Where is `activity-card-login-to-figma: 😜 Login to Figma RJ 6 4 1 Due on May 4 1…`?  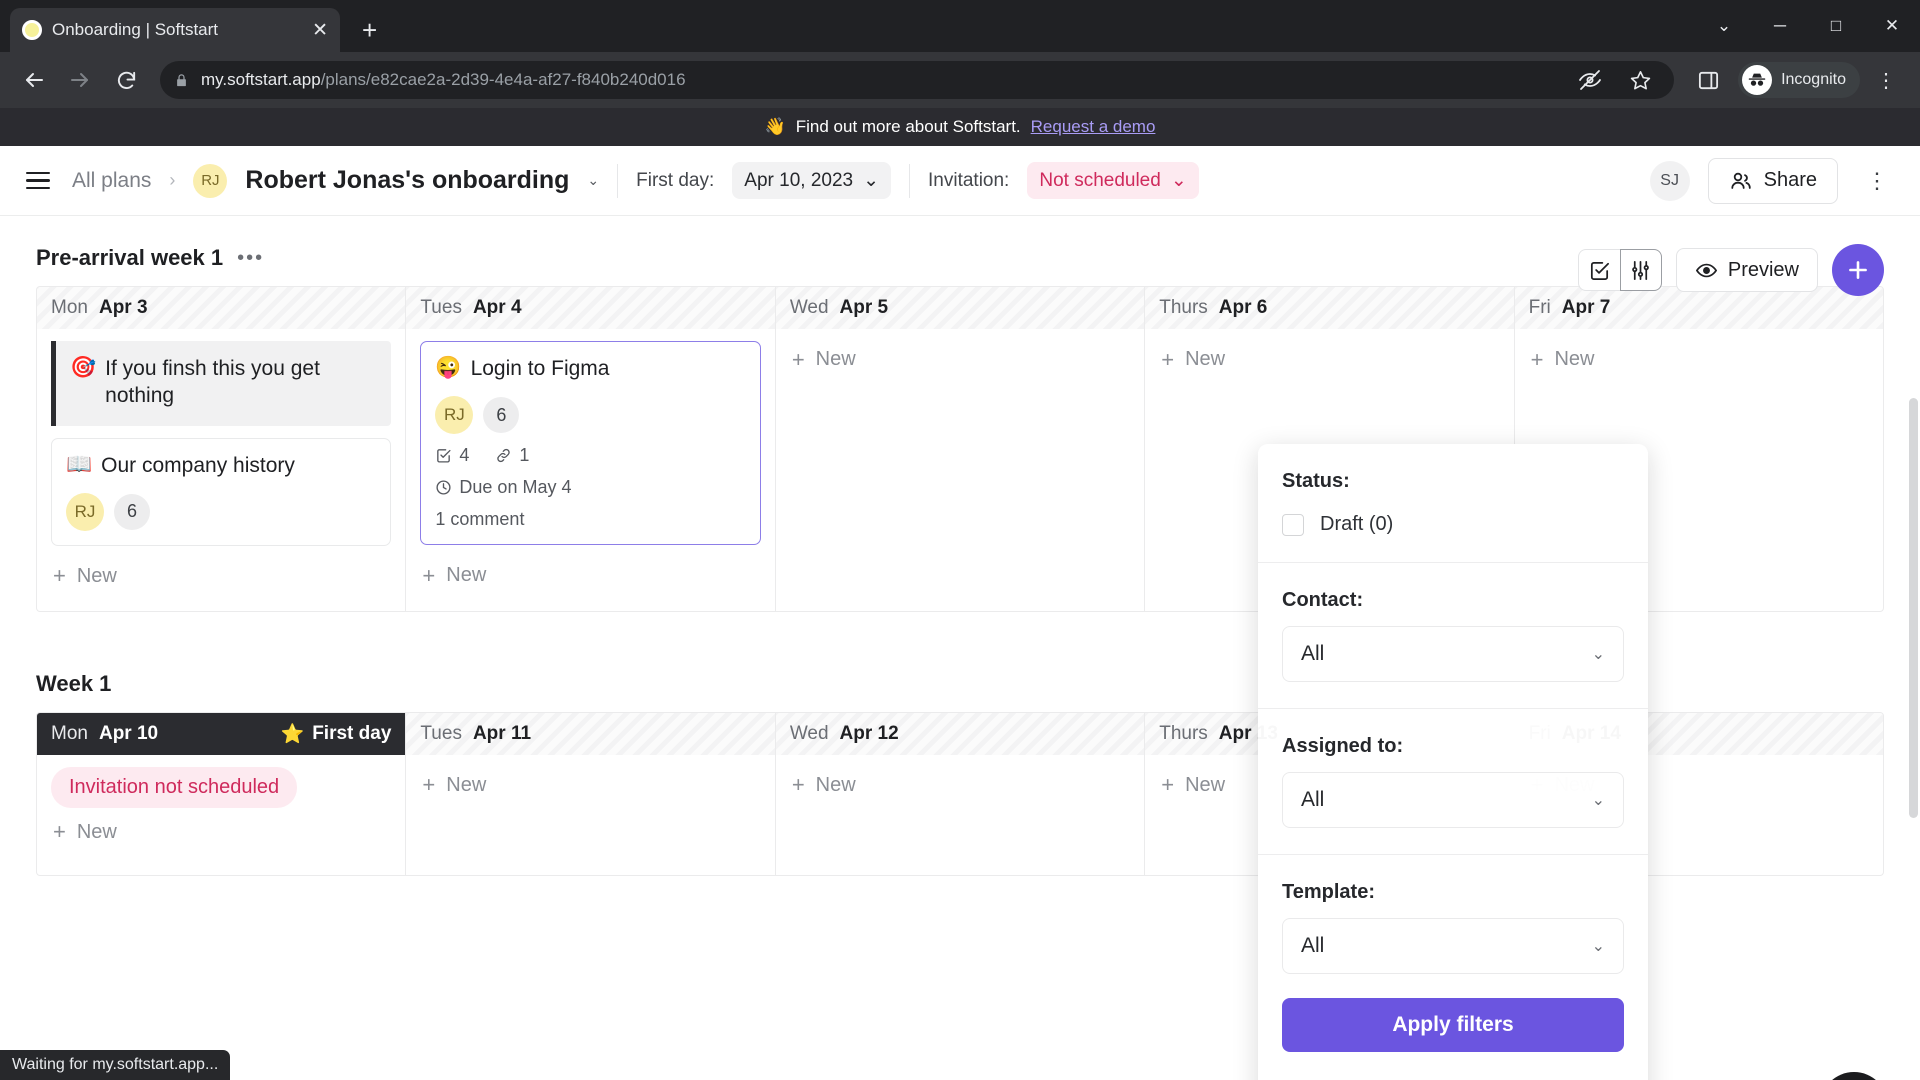
activity-card-login-to-figma: 😜 Login to Figma RJ 6 4 1 Due on May 4 1… is located at coordinates (590, 443).